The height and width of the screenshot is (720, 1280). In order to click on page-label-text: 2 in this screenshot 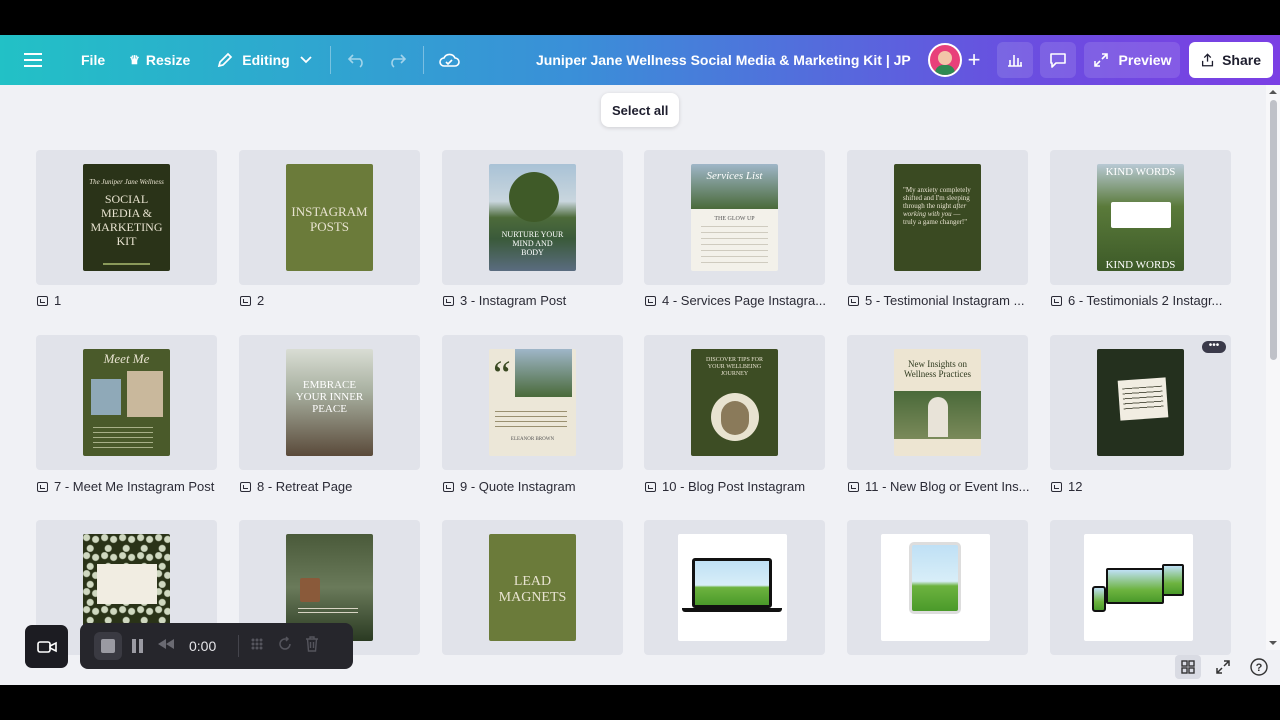, I will do `click(261, 300)`.